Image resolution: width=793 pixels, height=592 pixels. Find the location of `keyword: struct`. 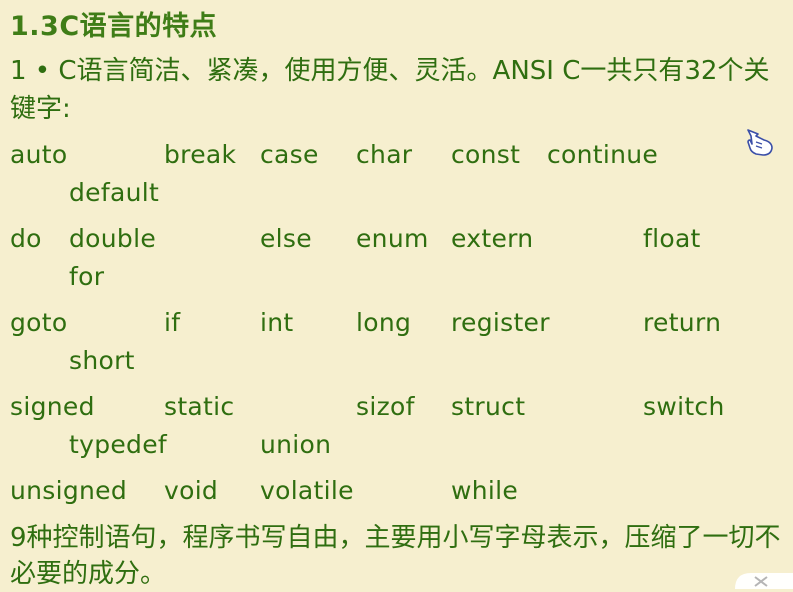

keyword: struct is located at coordinates (488, 406).